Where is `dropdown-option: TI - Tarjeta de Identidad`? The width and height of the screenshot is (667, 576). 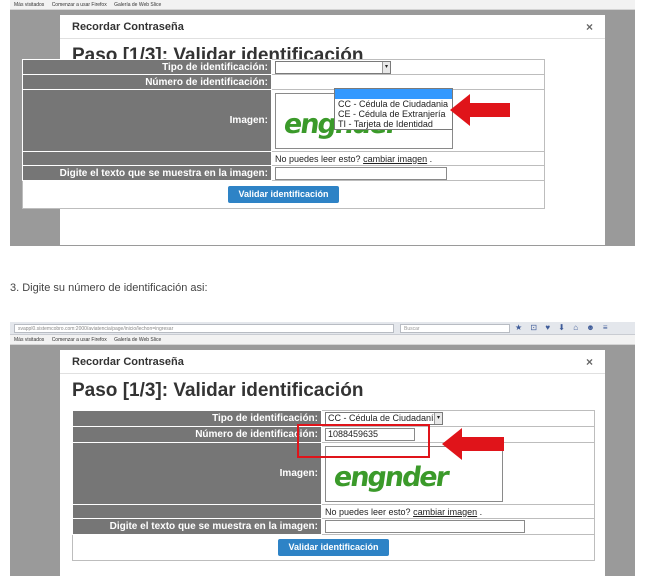 dropdown-option: TI - Tarjeta de Identidad is located at coordinates (393, 124).